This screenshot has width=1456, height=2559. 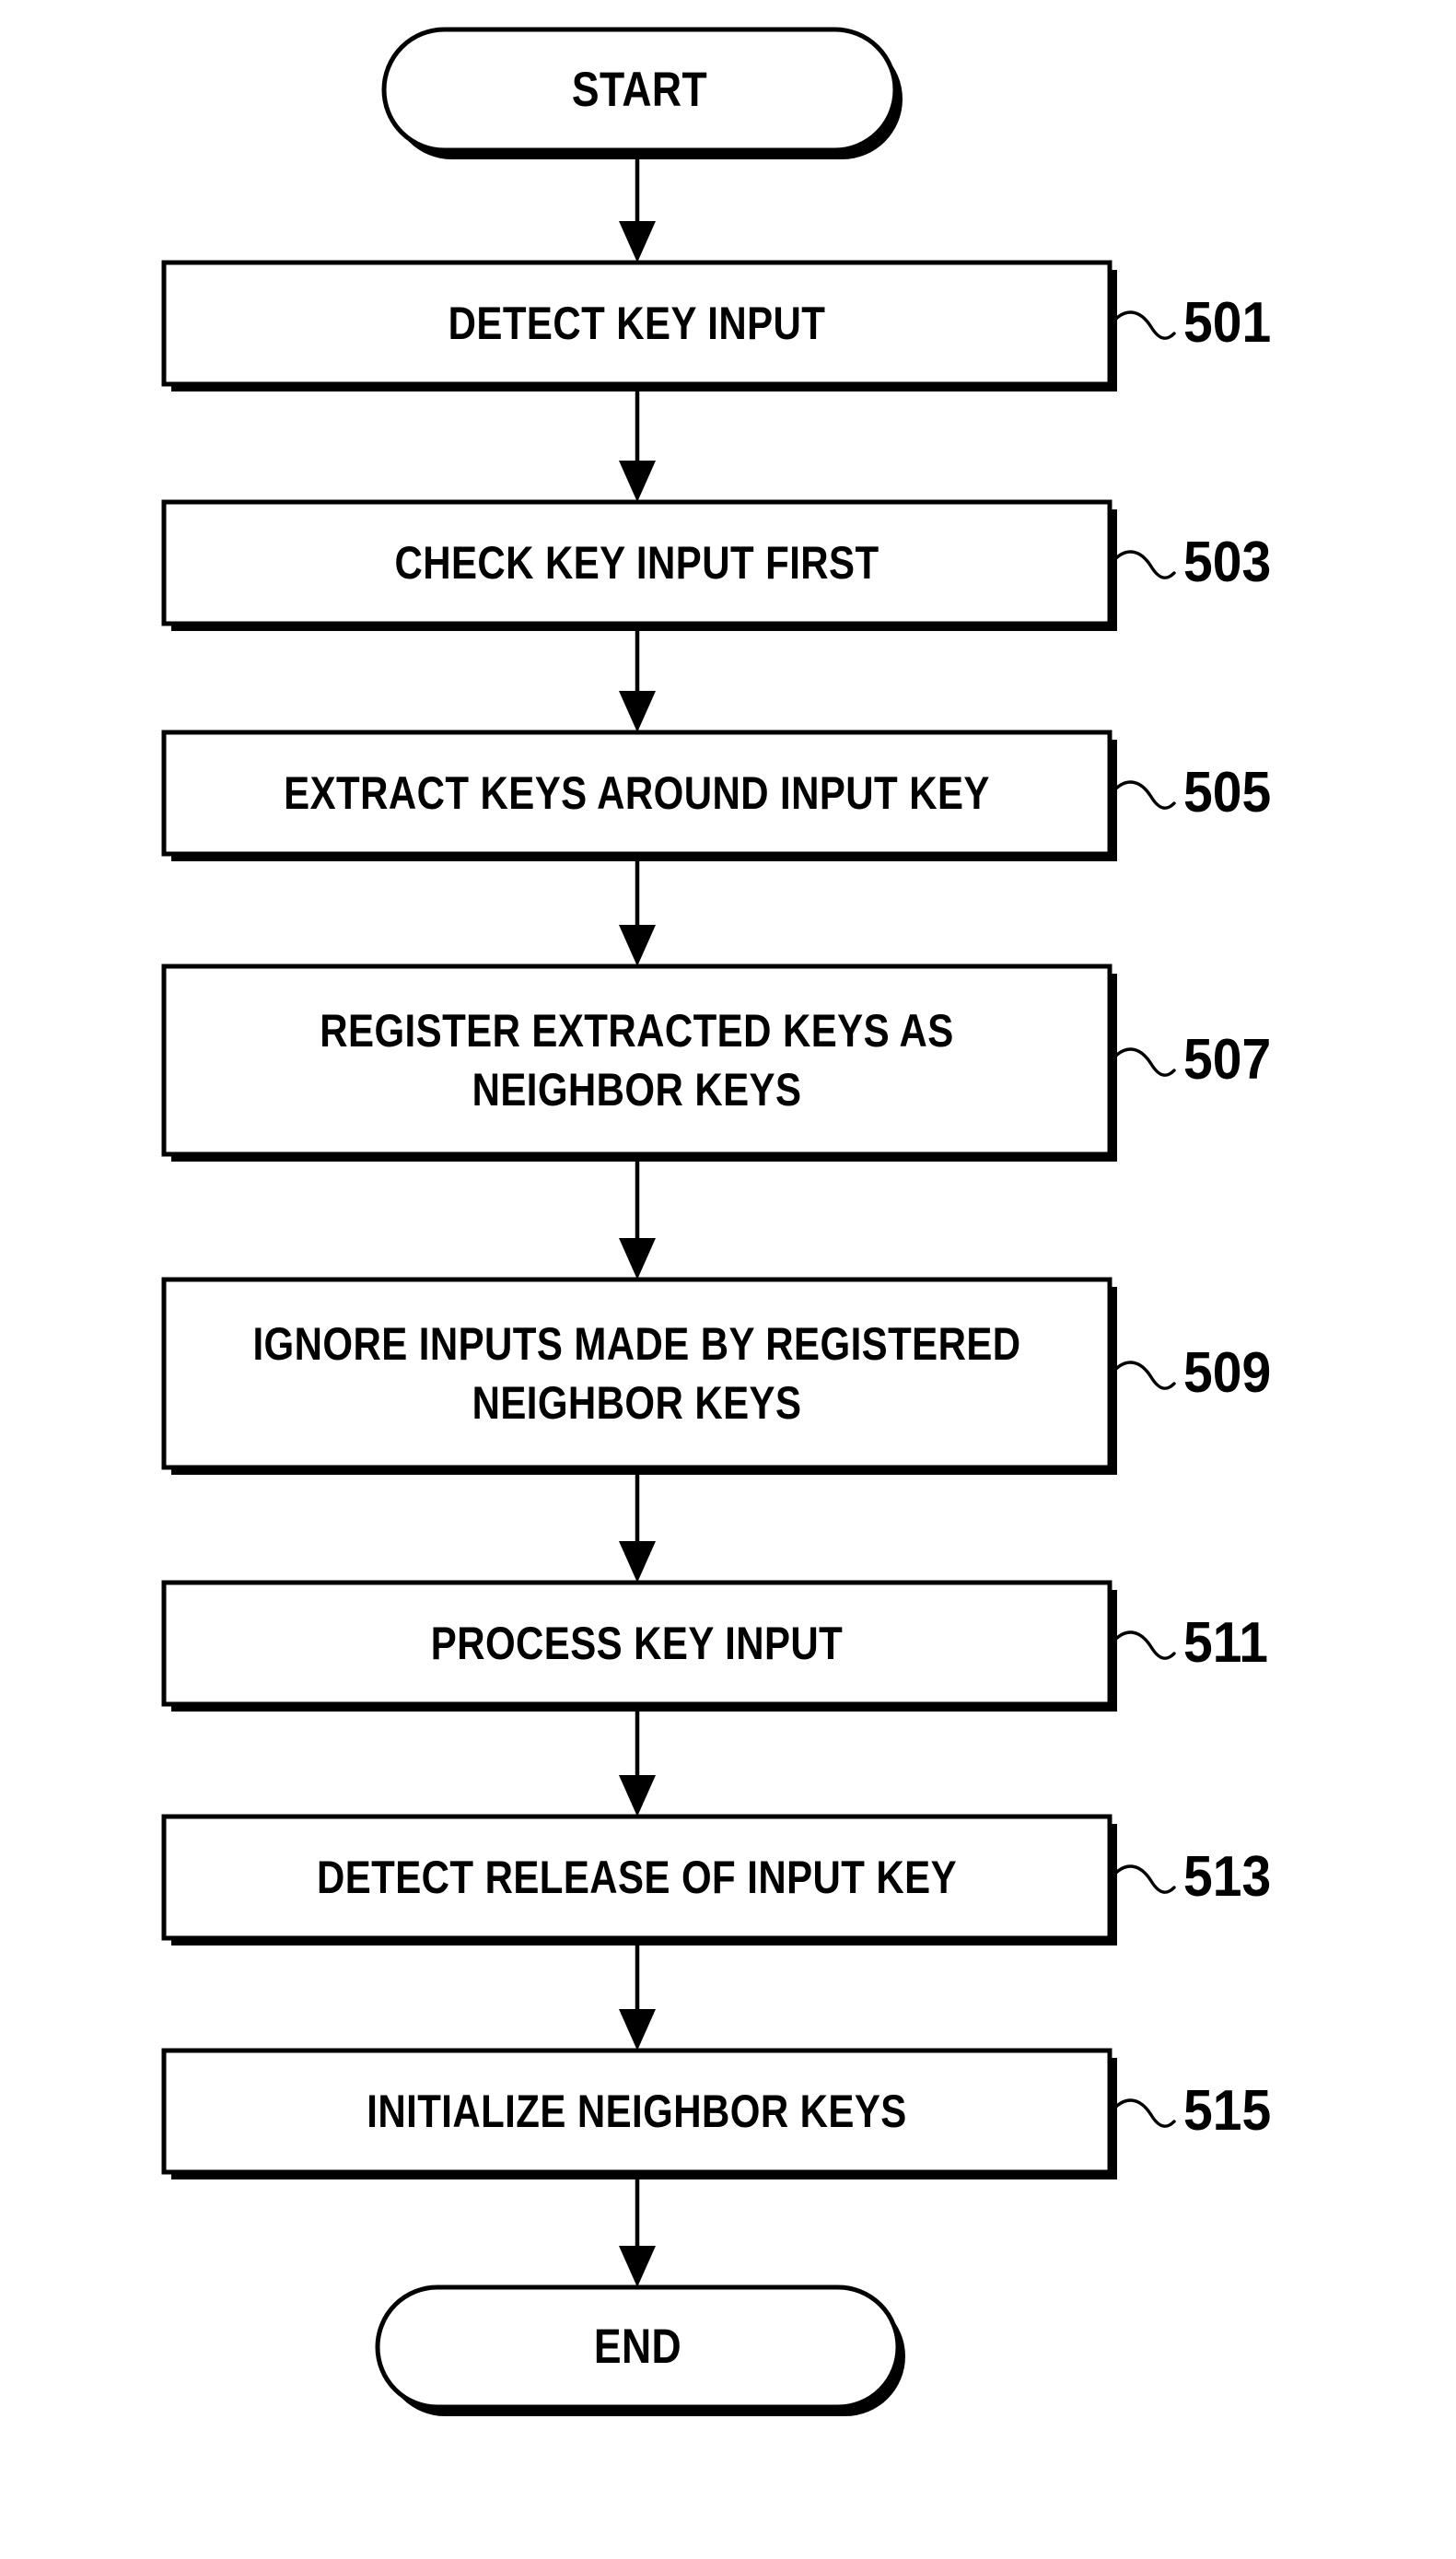 I want to click on reference-numeral-511: 511, so click(x=1226, y=1643).